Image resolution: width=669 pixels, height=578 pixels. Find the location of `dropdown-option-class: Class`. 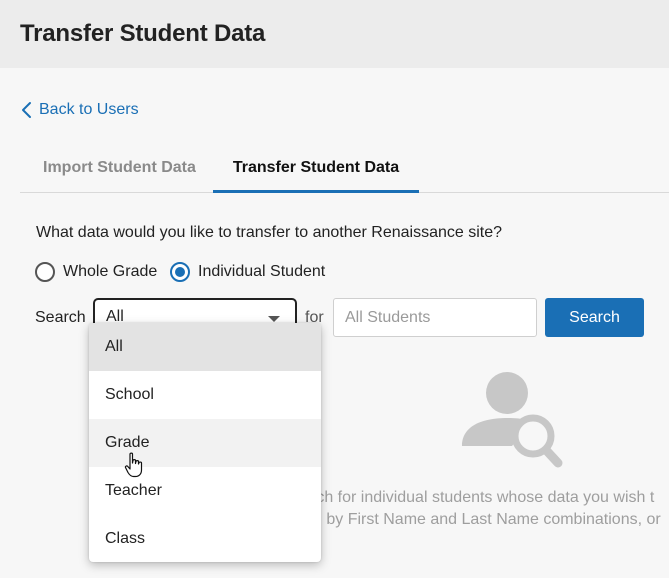

dropdown-option-class: Class is located at coordinates (205, 538).